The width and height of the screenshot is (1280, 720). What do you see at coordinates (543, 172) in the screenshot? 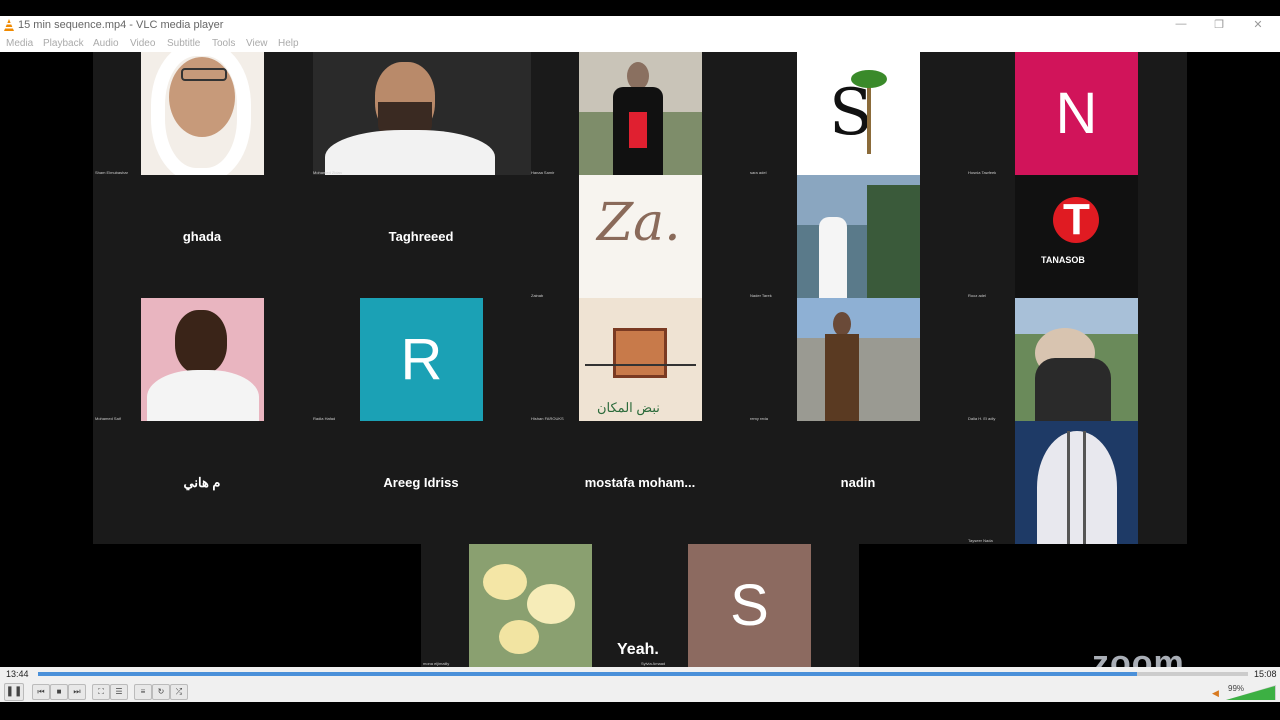
I see `small-name: Hanaa Samir` at bounding box center [543, 172].